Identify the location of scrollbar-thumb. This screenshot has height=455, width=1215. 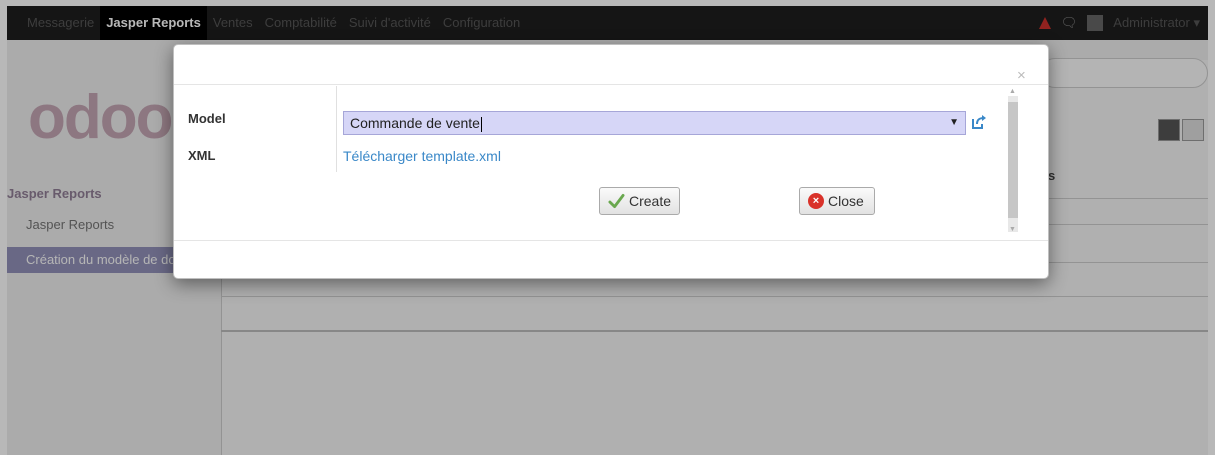
(1013, 160).